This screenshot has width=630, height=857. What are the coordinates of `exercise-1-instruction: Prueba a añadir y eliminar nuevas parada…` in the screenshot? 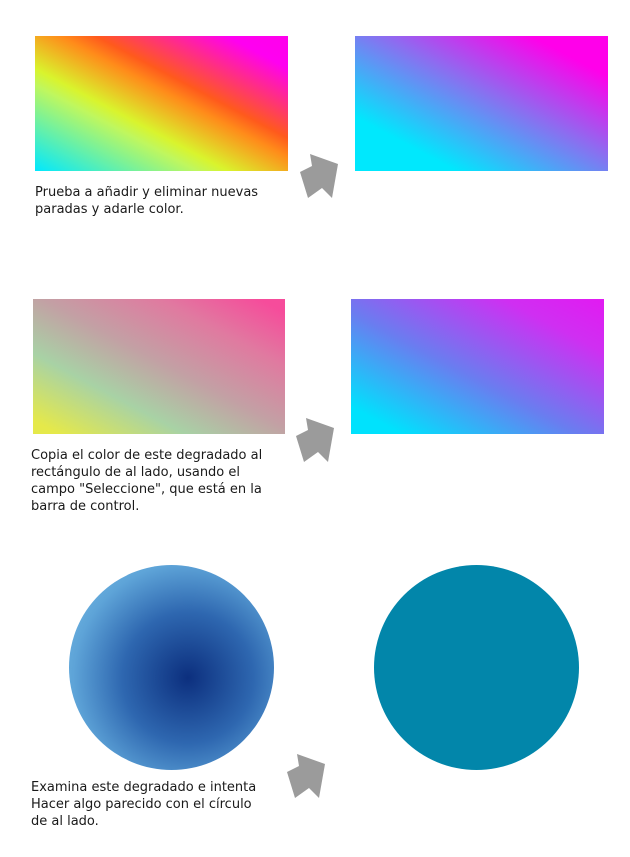 It's located at (147, 201).